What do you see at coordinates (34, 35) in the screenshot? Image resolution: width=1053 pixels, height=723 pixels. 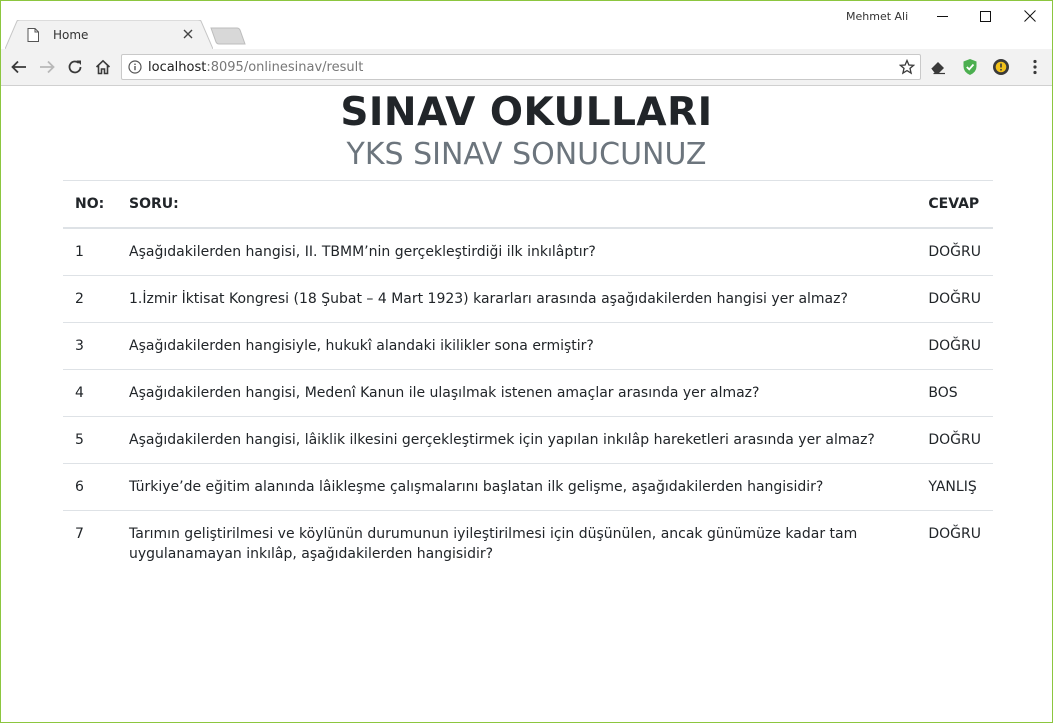 I see `page-icon` at bounding box center [34, 35].